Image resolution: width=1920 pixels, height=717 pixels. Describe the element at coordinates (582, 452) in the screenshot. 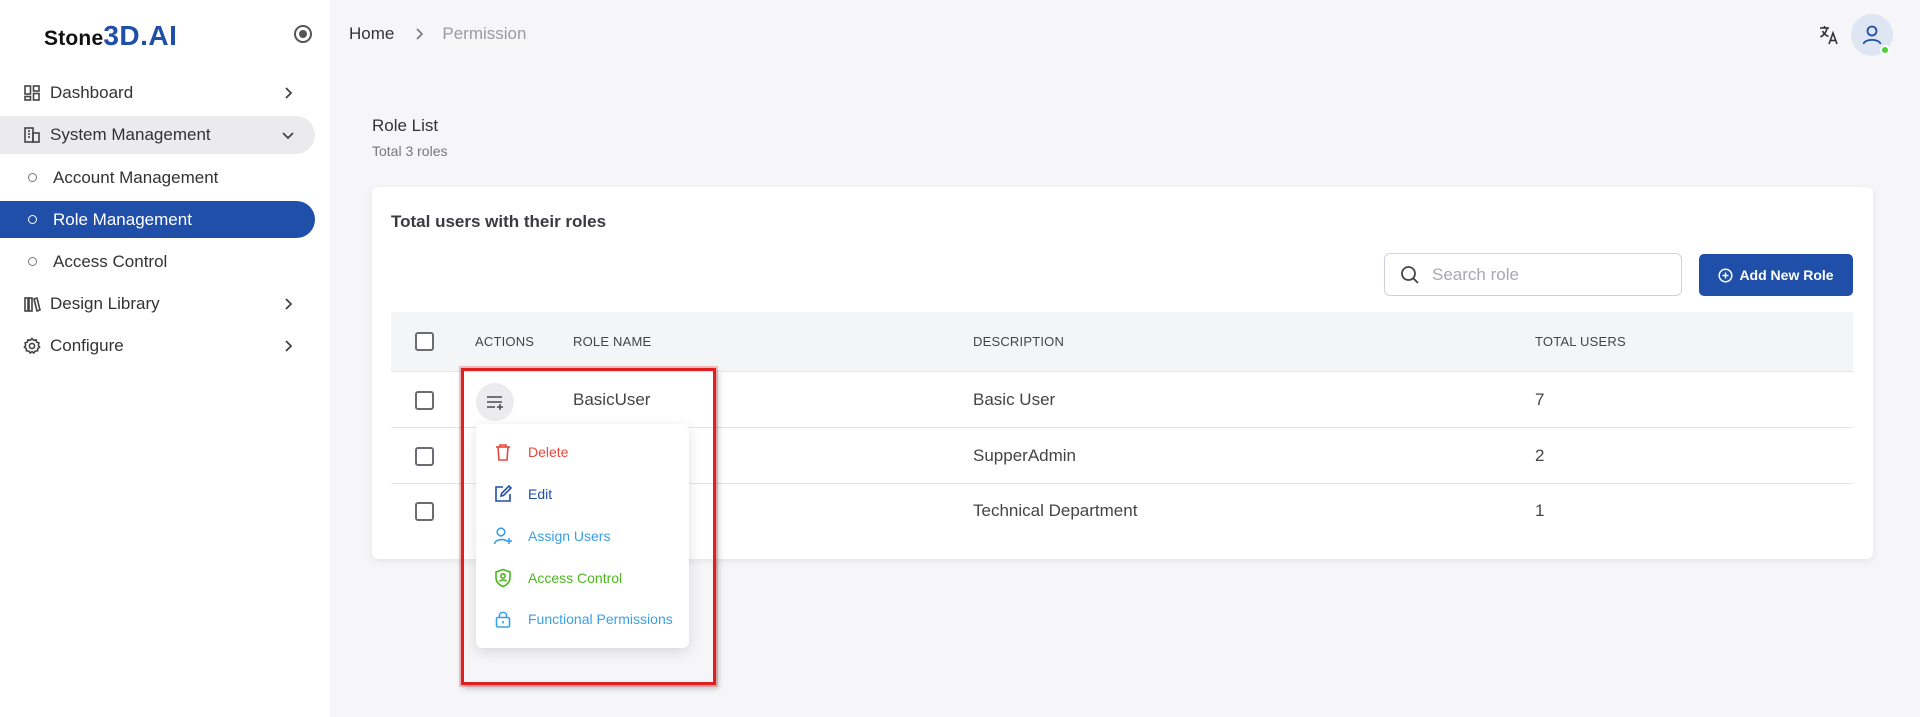

I see `menu-item-delete: Delete` at that location.